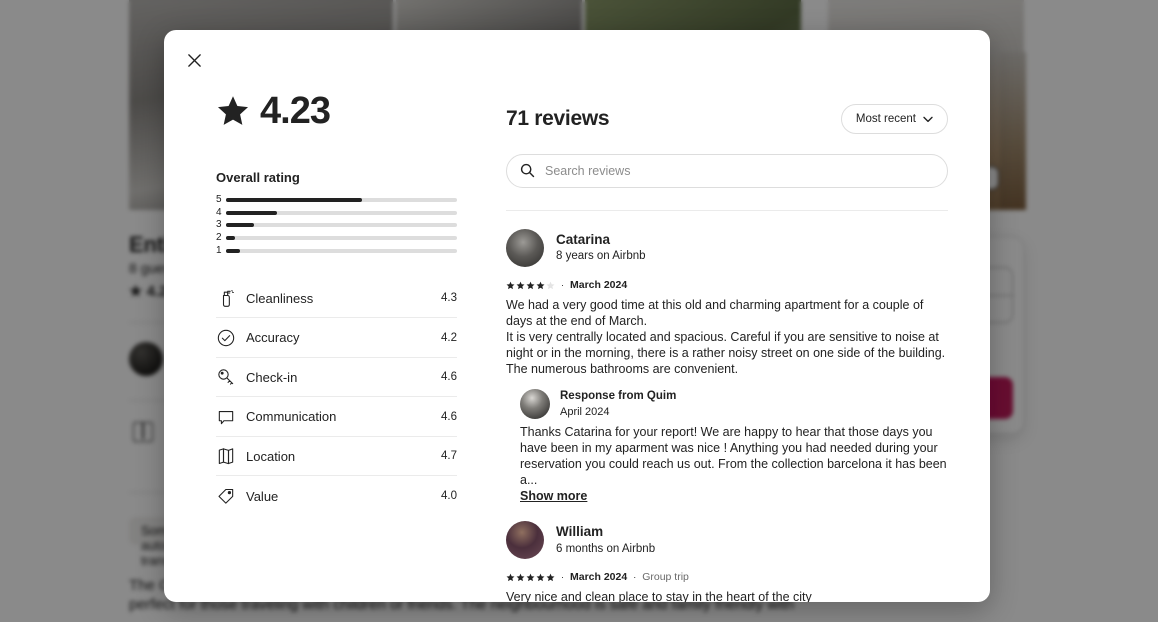  I want to click on reviewer-info: William 6 months on Airbnb, so click(605, 540).